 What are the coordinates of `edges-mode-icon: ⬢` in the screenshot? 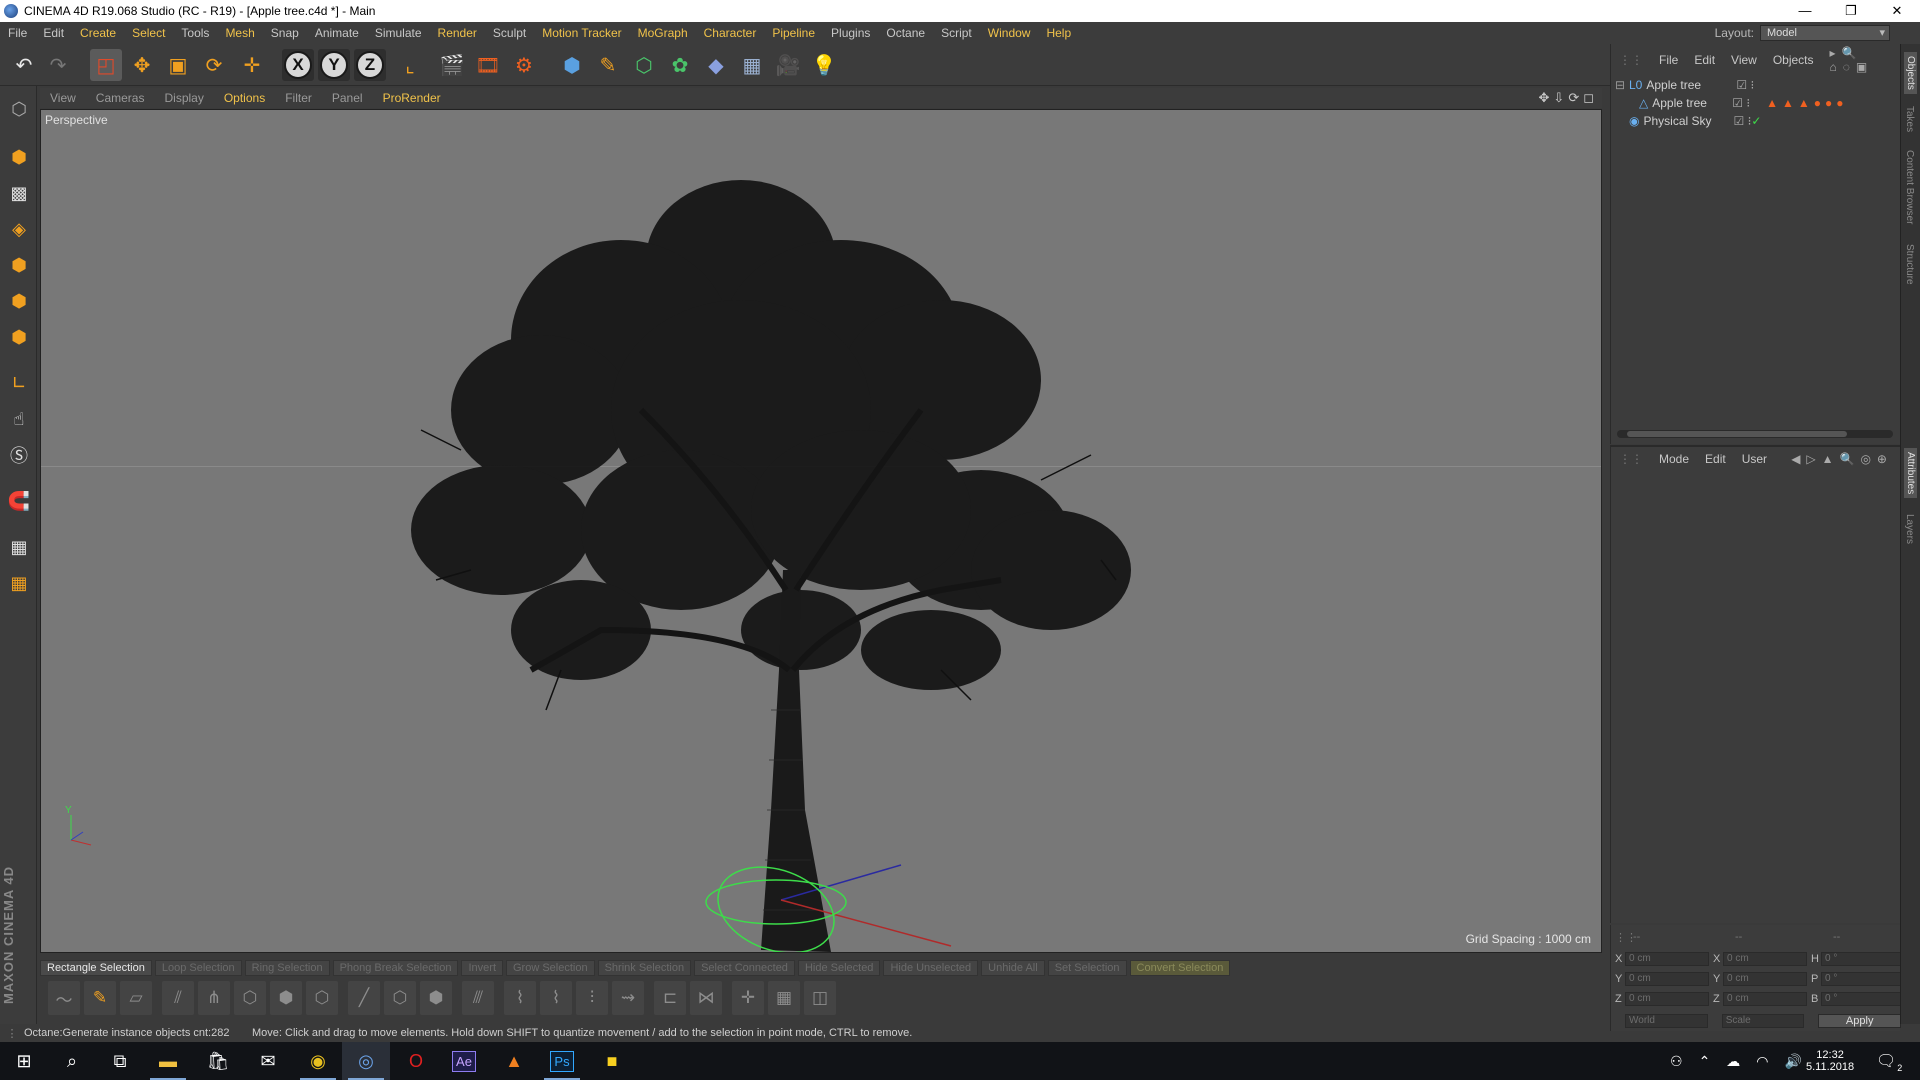 It's located at (19, 301).